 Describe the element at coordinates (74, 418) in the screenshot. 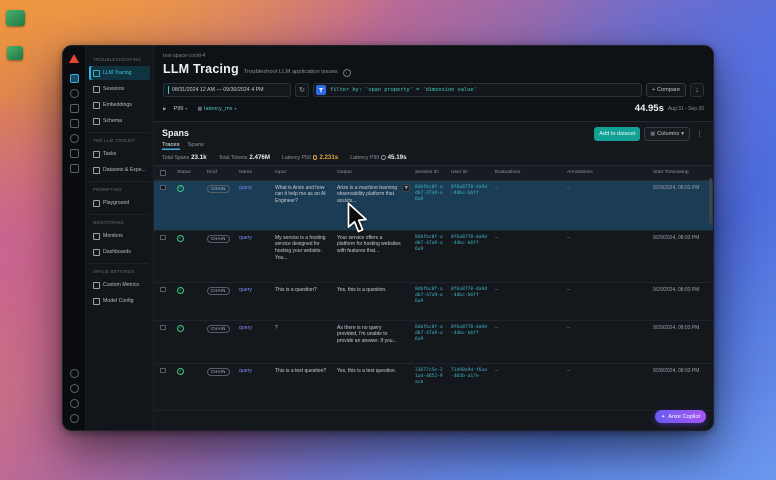

I see `profile-icon` at that location.